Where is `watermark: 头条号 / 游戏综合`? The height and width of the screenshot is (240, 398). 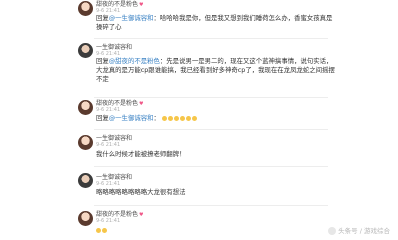
watermark: 头条号 / 游戏综合 is located at coordinates (359, 230).